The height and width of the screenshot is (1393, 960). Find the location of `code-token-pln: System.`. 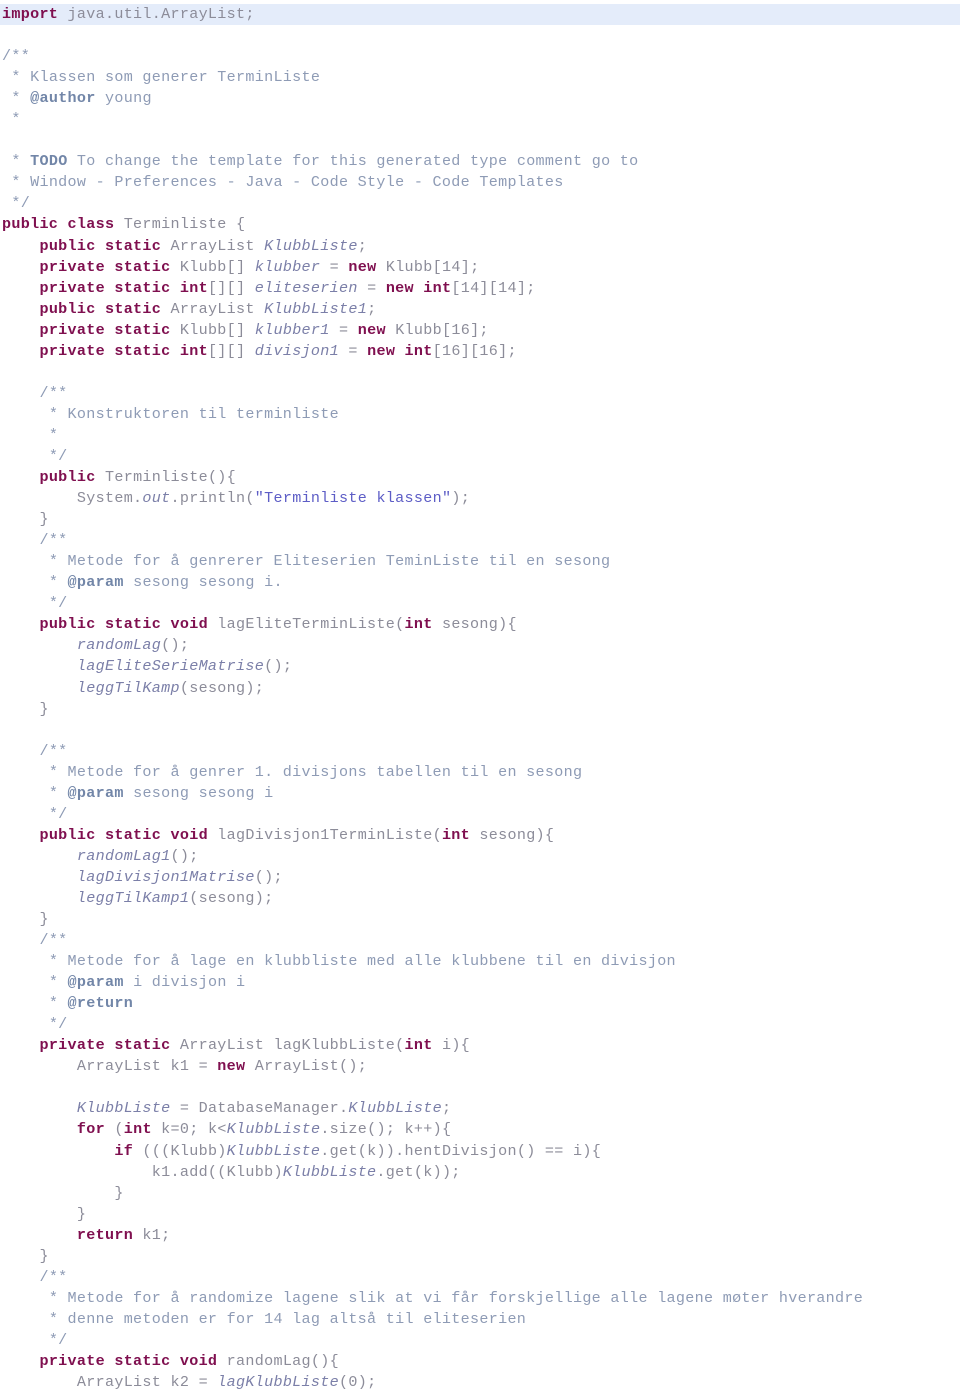

code-token-pln: System. is located at coordinates (72, 498).